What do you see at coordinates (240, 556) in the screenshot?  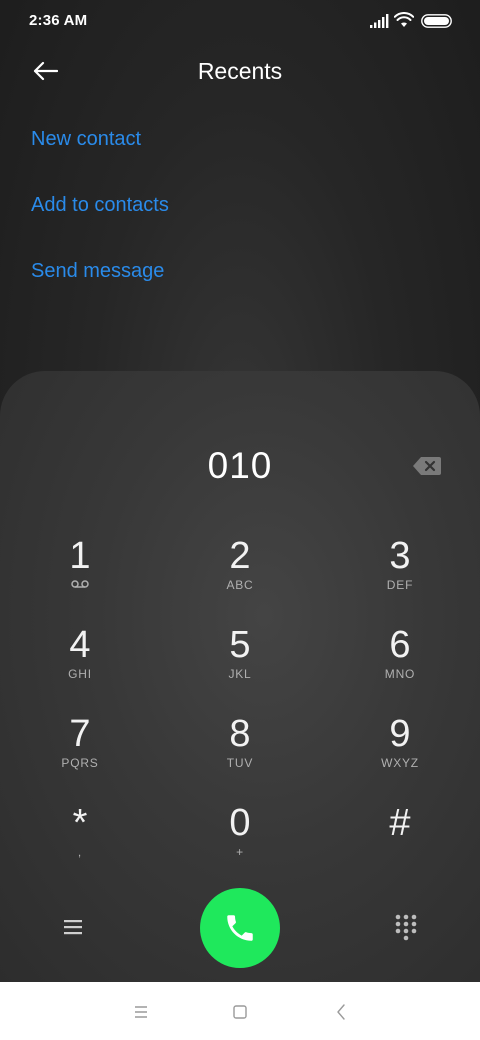 I see `key-digit: 2` at bounding box center [240, 556].